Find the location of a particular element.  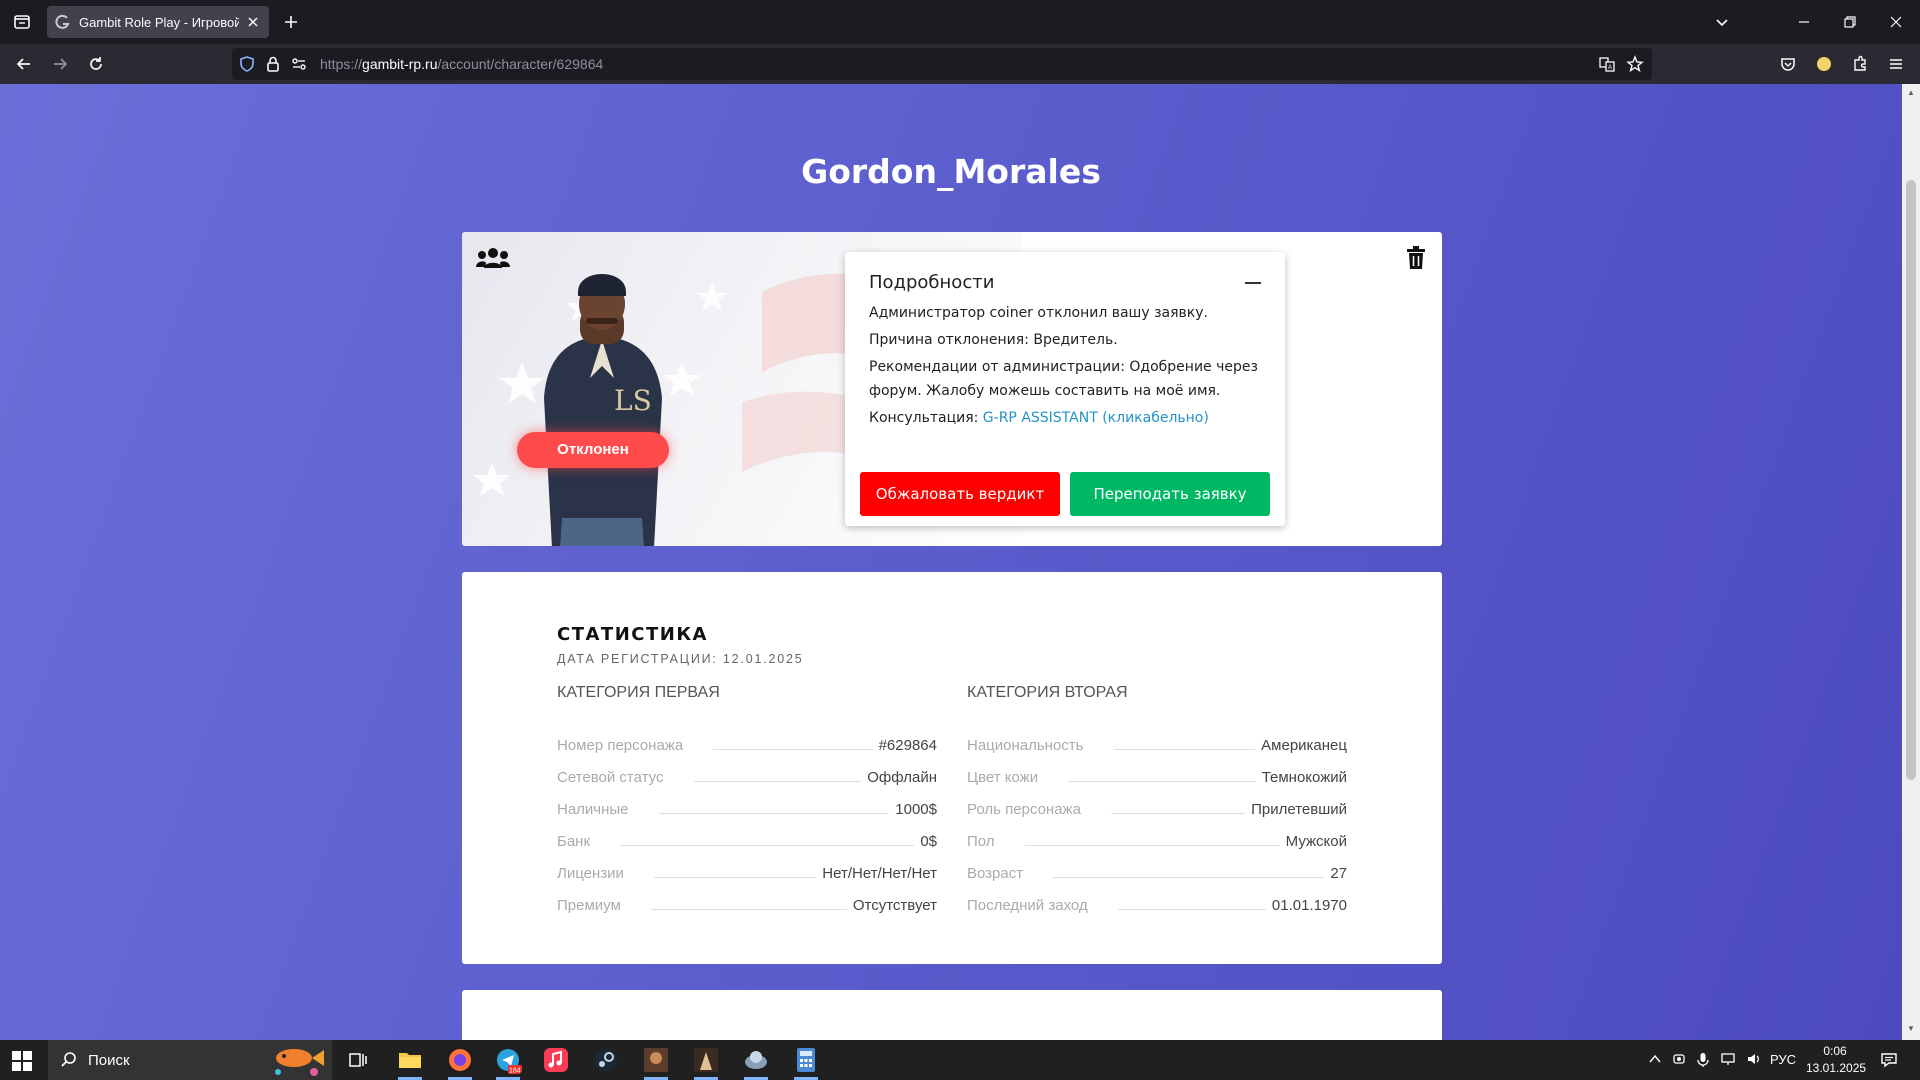

extensions-icon is located at coordinates (1860, 64).